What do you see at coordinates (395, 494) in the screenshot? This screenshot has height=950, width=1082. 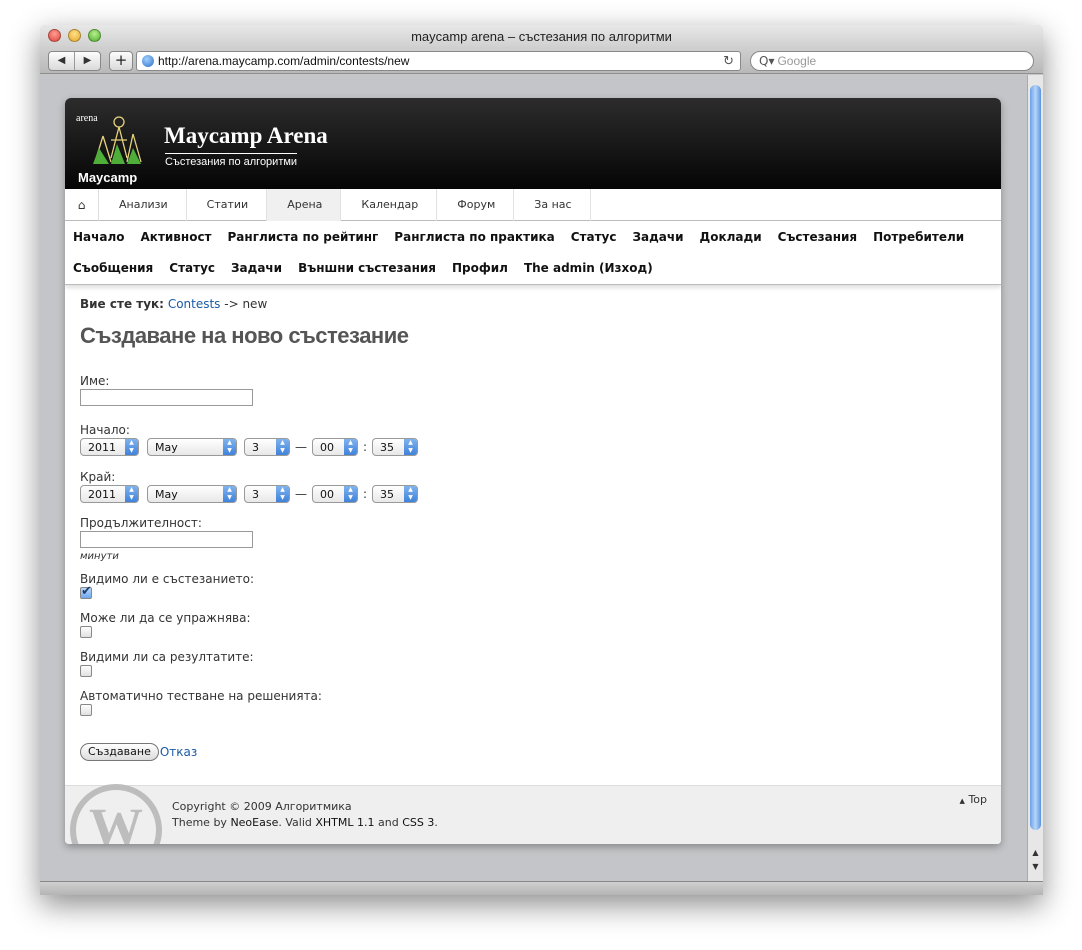 I see `end-minute-select: 35 ▲ ▼` at bounding box center [395, 494].